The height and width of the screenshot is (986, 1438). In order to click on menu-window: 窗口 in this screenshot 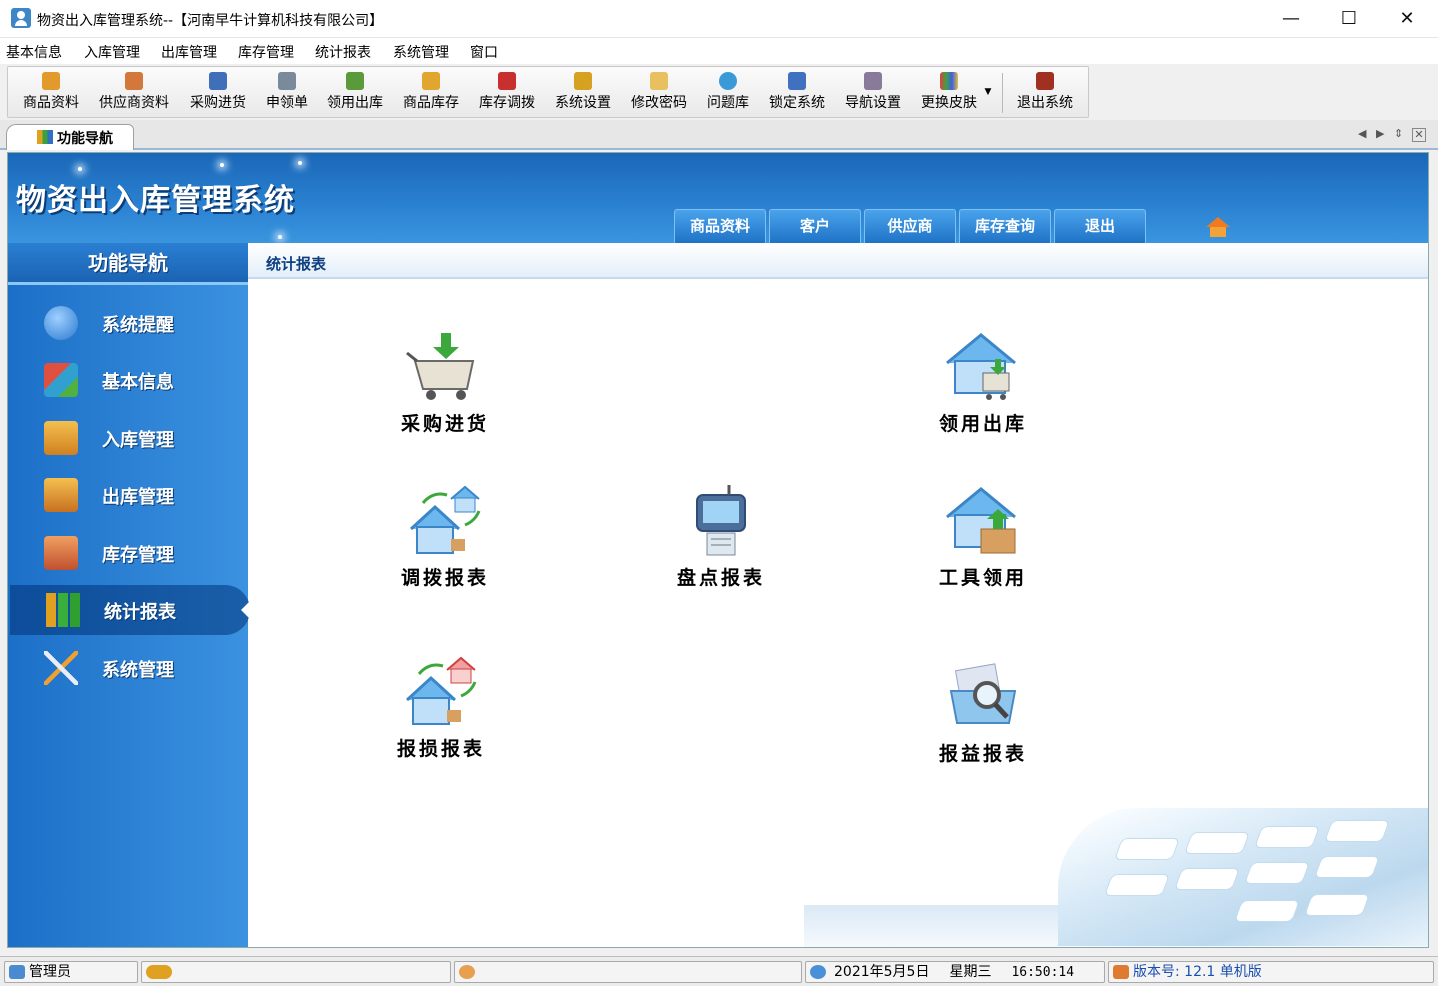, I will do `click(484, 52)`.